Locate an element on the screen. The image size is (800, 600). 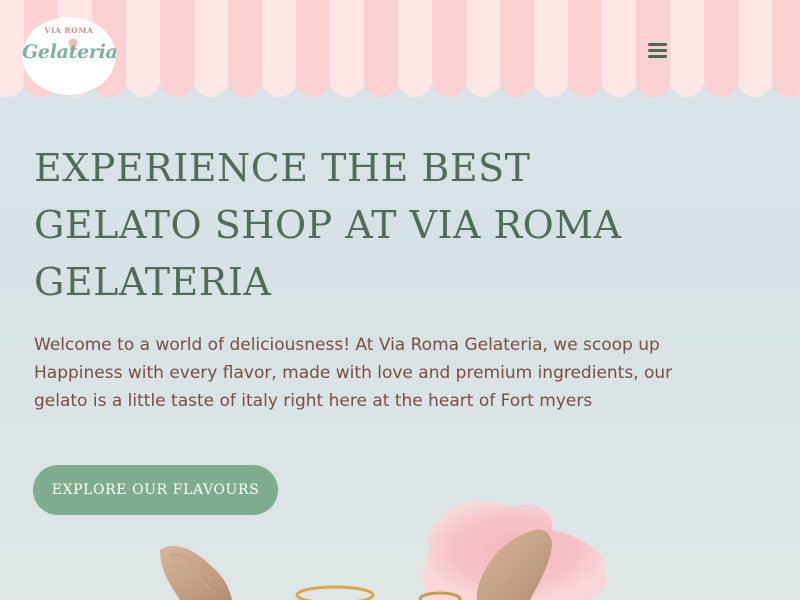
site-logo: VIA ROMA Gelateria is located at coordinates (70, 56).